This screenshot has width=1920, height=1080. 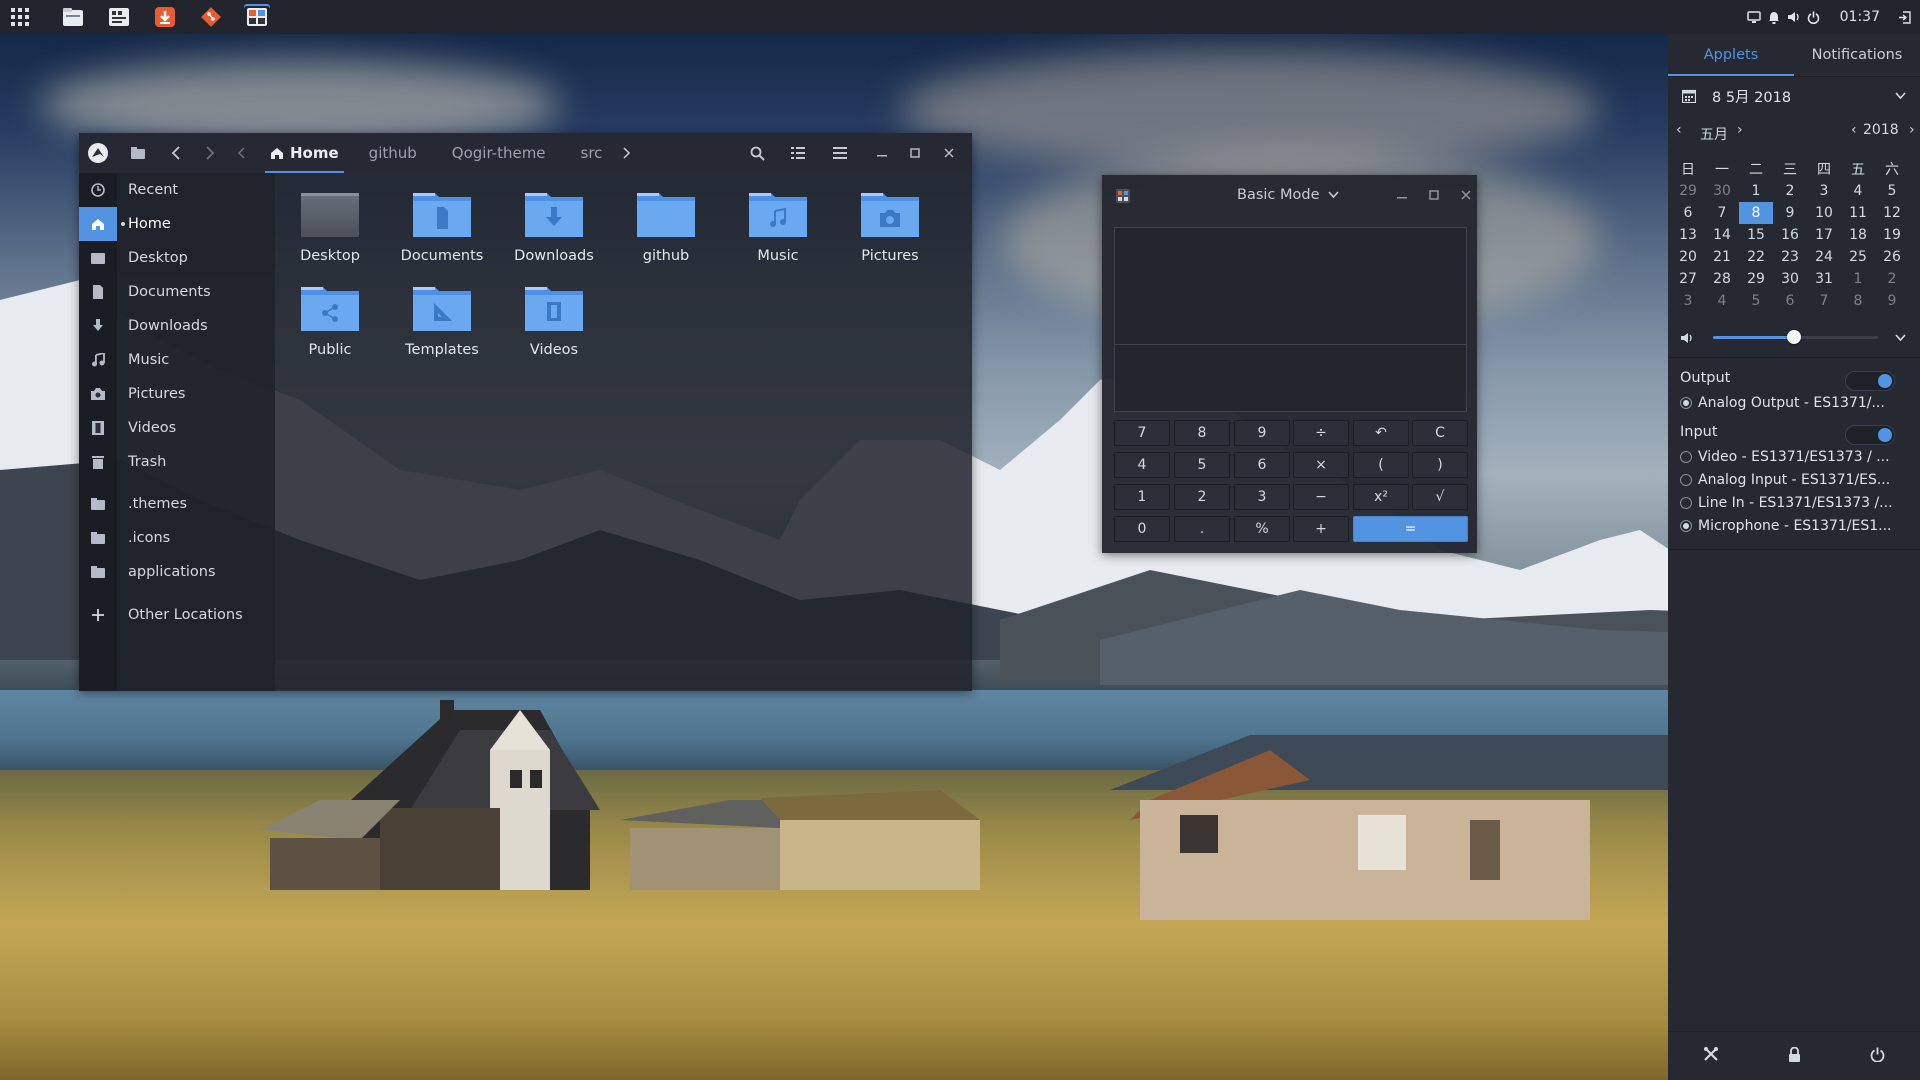 What do you see at coordinates (554, 226) in the screenshot?
I see `folder-downloads: Downloads` at bounding box center [554, 226].